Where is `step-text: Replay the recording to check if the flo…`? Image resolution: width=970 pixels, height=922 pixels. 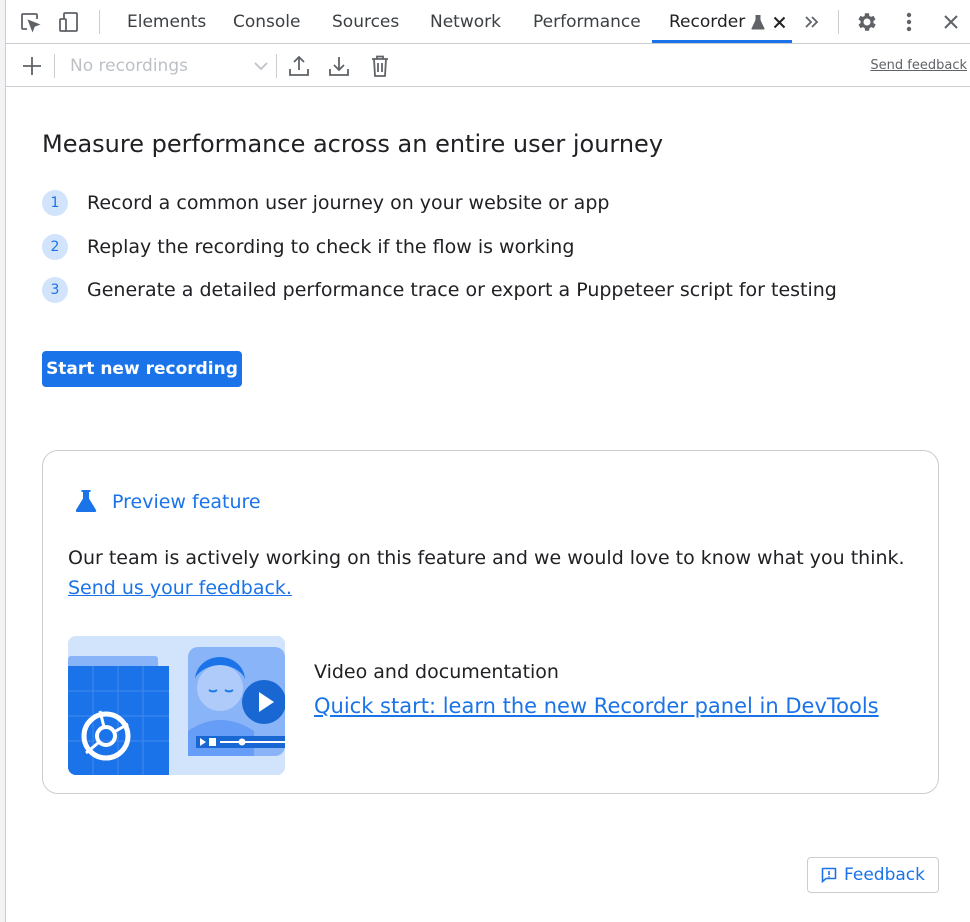 step-text: Replay the recording to check if the flo… is located at coordinates (331, 247).